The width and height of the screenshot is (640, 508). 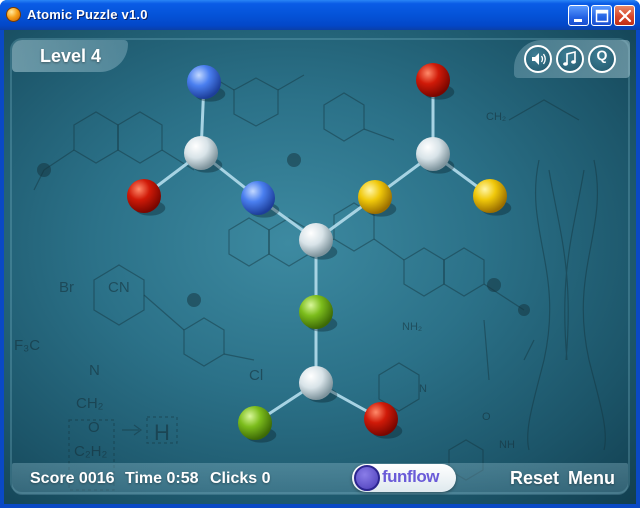 I want to click on close-button, so click(x=624, y=15).